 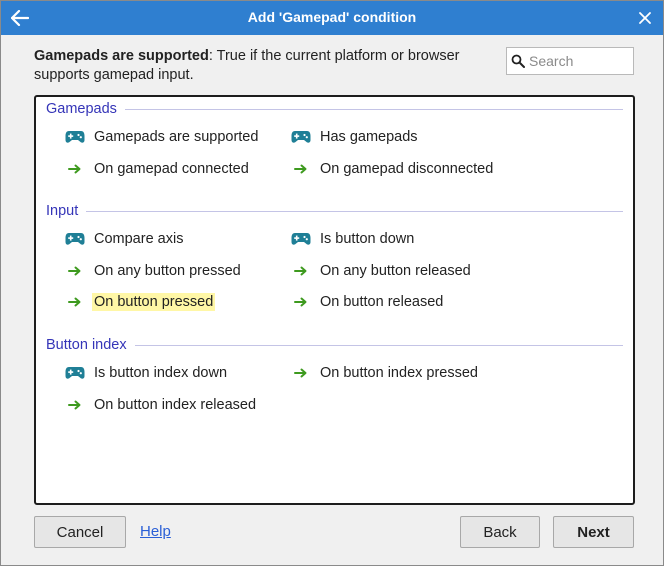 I want to click on title-bar: Add 'Gamepad' condition, so click(x=332, y=18).